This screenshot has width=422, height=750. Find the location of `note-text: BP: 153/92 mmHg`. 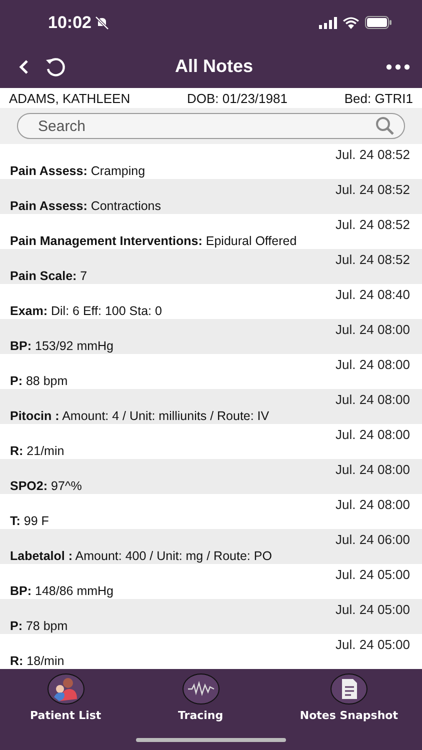

note-text: BP: 153/92 mmHg is located at coordinates (62, 346).